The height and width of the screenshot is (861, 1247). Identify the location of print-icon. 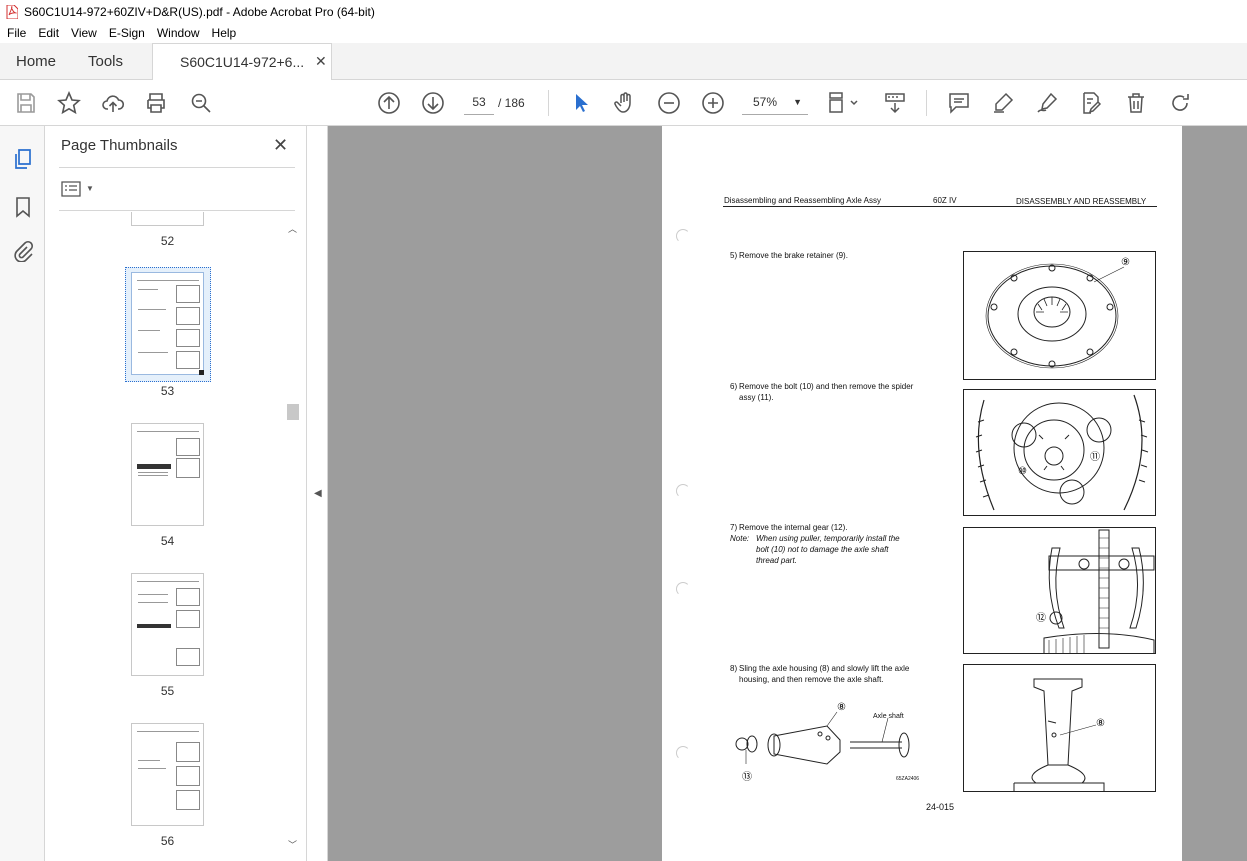
(156, 103).